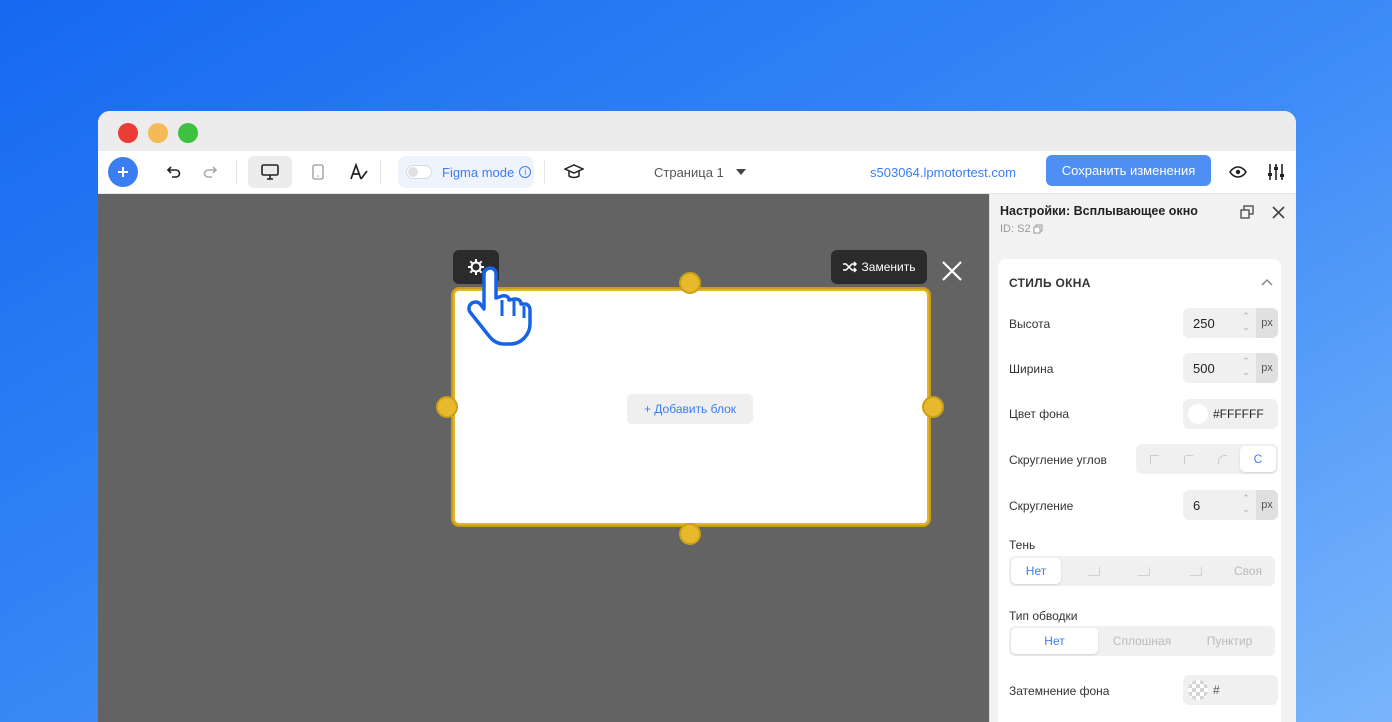 Image resolution: width=1392 pixels, height=722 pixels. I want to click on shadow-selector: Нет Своя, so click(1142, 571).